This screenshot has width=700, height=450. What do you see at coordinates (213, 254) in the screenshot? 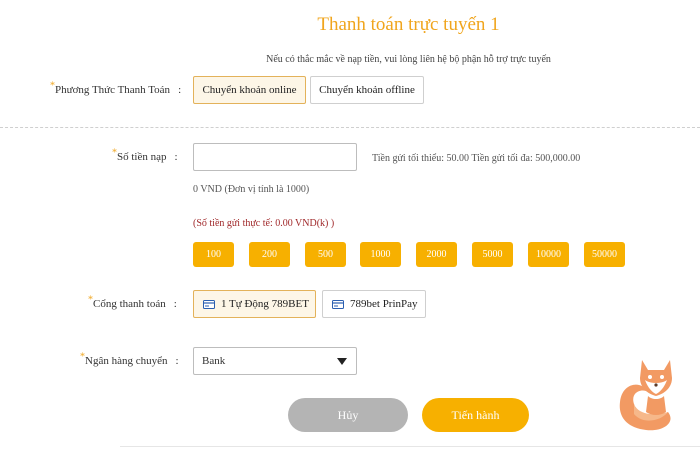
I see `quick-amount-100: 100` at bounding box center [213, 254].